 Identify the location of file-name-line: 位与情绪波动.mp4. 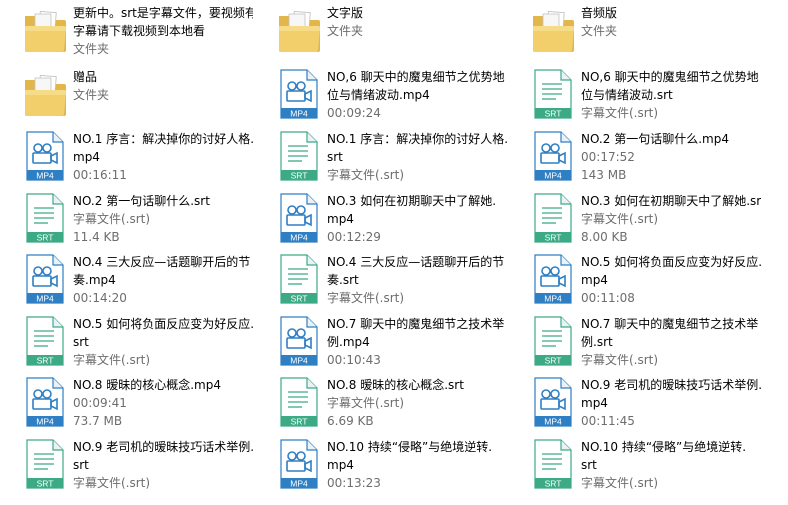
(378, 95).